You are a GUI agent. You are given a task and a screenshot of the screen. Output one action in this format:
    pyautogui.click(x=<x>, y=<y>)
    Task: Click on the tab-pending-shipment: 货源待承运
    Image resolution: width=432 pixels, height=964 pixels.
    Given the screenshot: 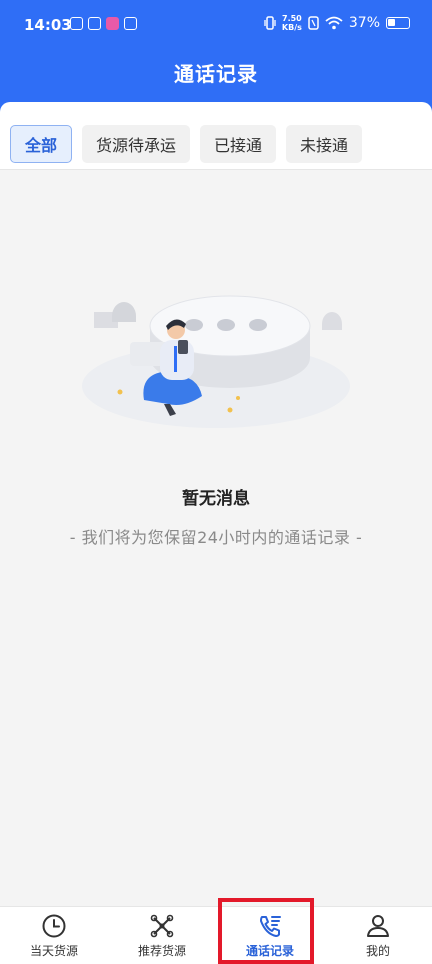 What is the action you would take?
    pyautogui.click(x=136, y=144)
    